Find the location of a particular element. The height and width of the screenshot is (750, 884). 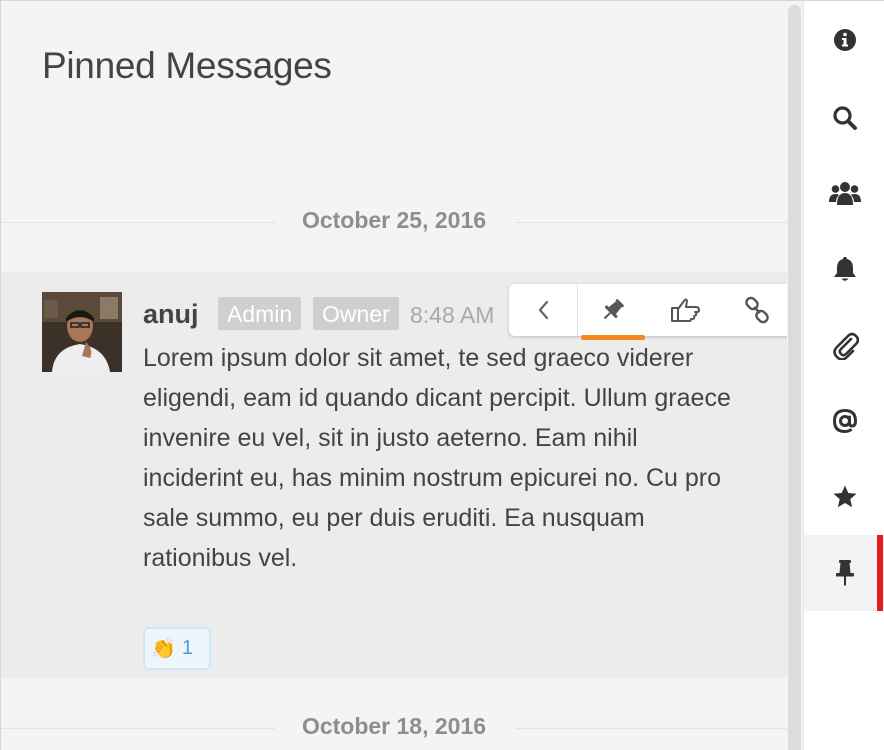

paperclip-icon is located at coordinates (845, 346).